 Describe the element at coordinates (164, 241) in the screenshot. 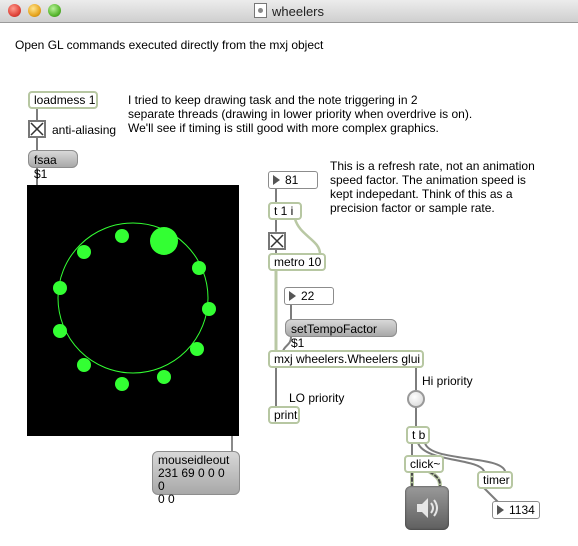

I see `wheel-big-node` at that location.